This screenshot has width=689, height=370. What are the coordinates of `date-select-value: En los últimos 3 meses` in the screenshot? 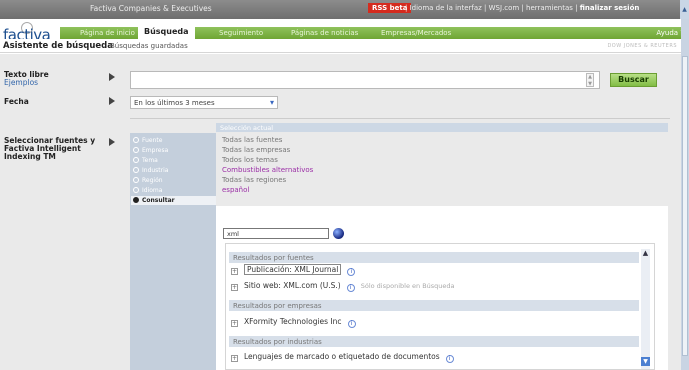 It's located at (174, 103).